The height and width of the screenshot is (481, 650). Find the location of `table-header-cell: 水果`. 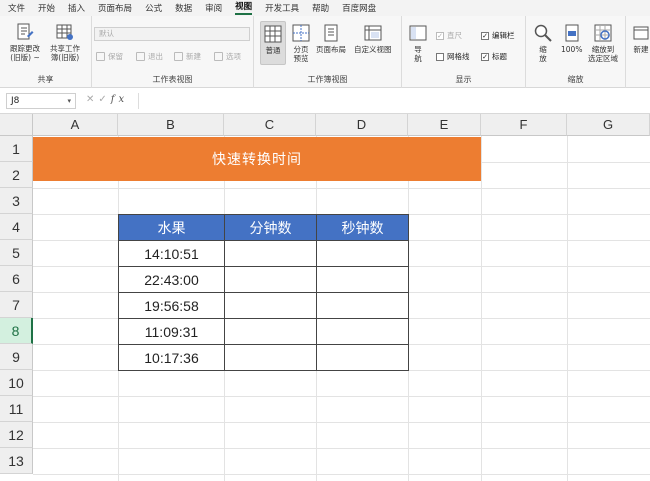

table-header-cell: 水果 is located at coordinates (171, 227).